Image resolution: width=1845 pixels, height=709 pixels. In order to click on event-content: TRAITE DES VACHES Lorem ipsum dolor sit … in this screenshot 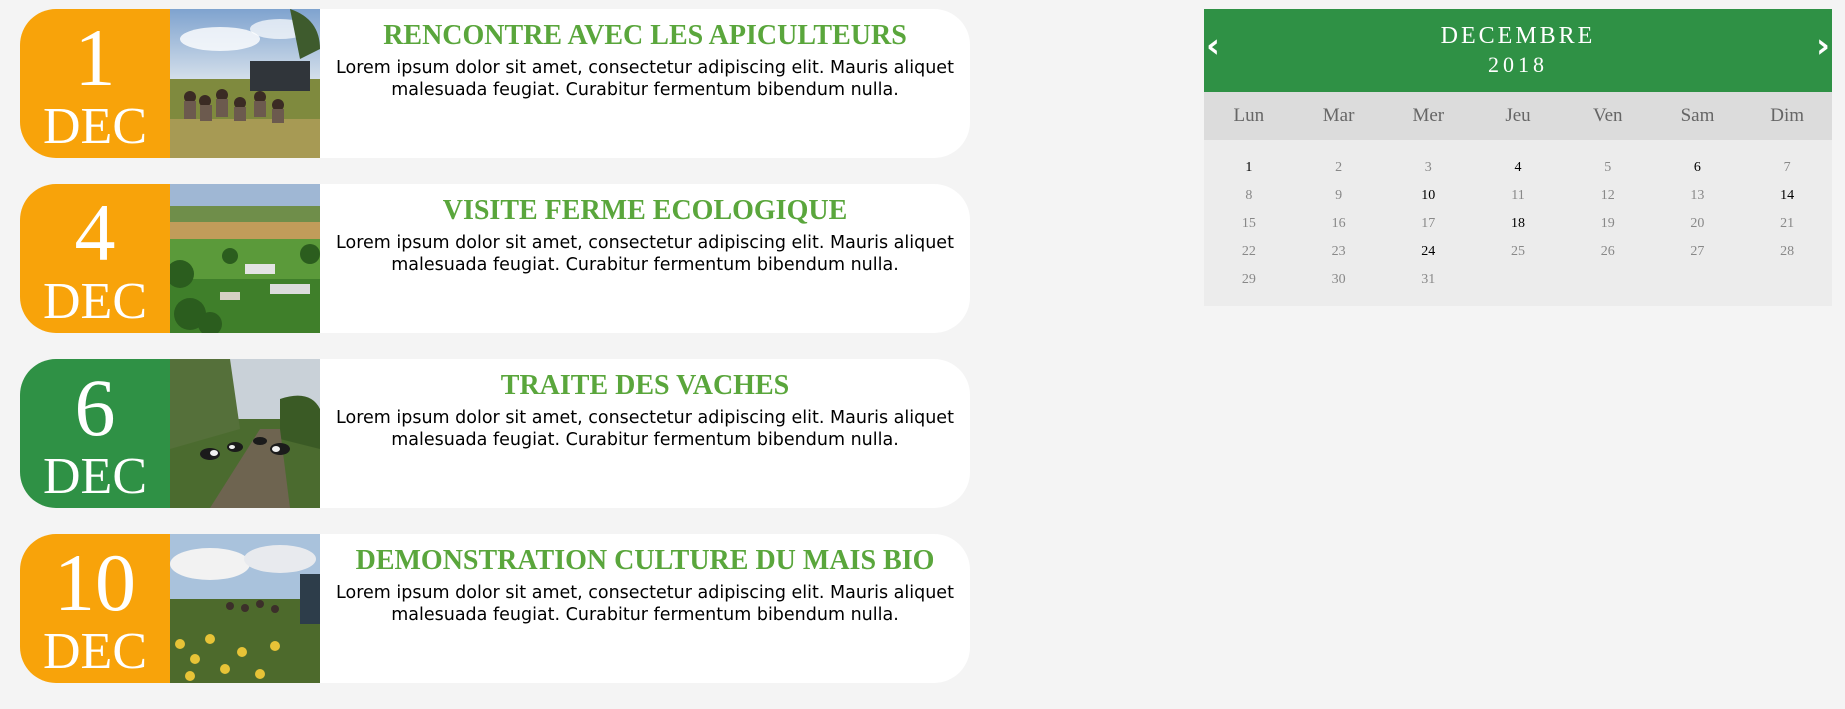, I will do `click(645, 411)`.